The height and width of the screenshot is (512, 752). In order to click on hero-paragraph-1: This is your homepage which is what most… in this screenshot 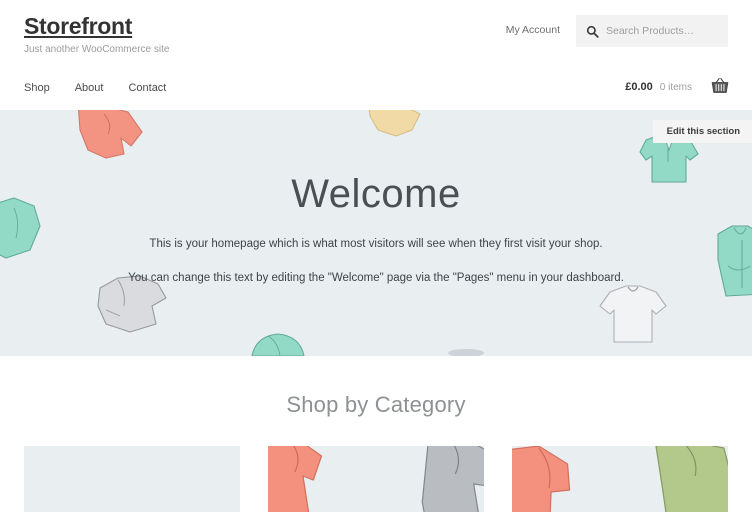, I will do `click(376, 244)`.